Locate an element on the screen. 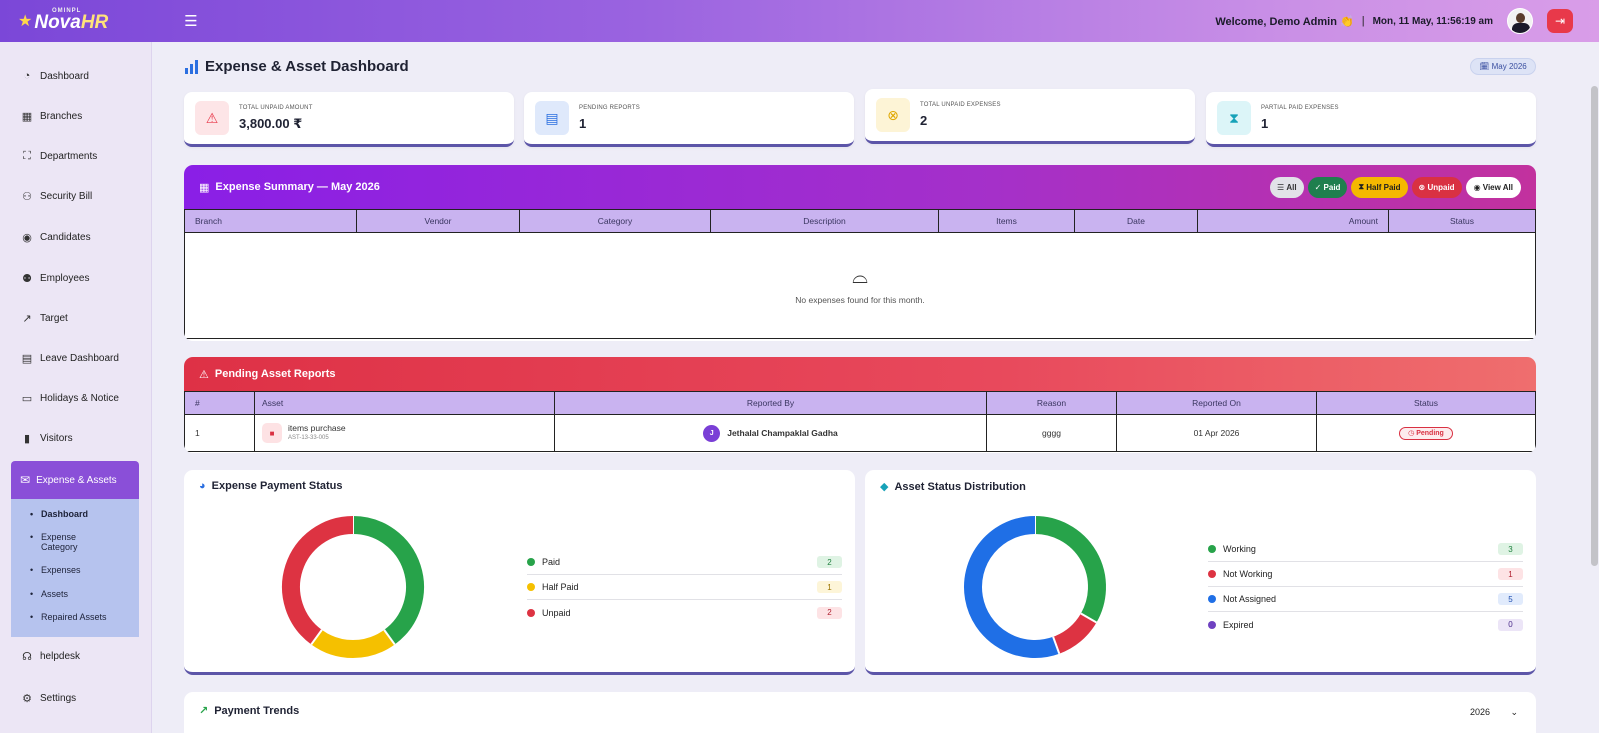 The width and height of the screenshot is (1599, 733). sidebar-item-visitors: ▮ Visitors is located at coordinates (76, 438).